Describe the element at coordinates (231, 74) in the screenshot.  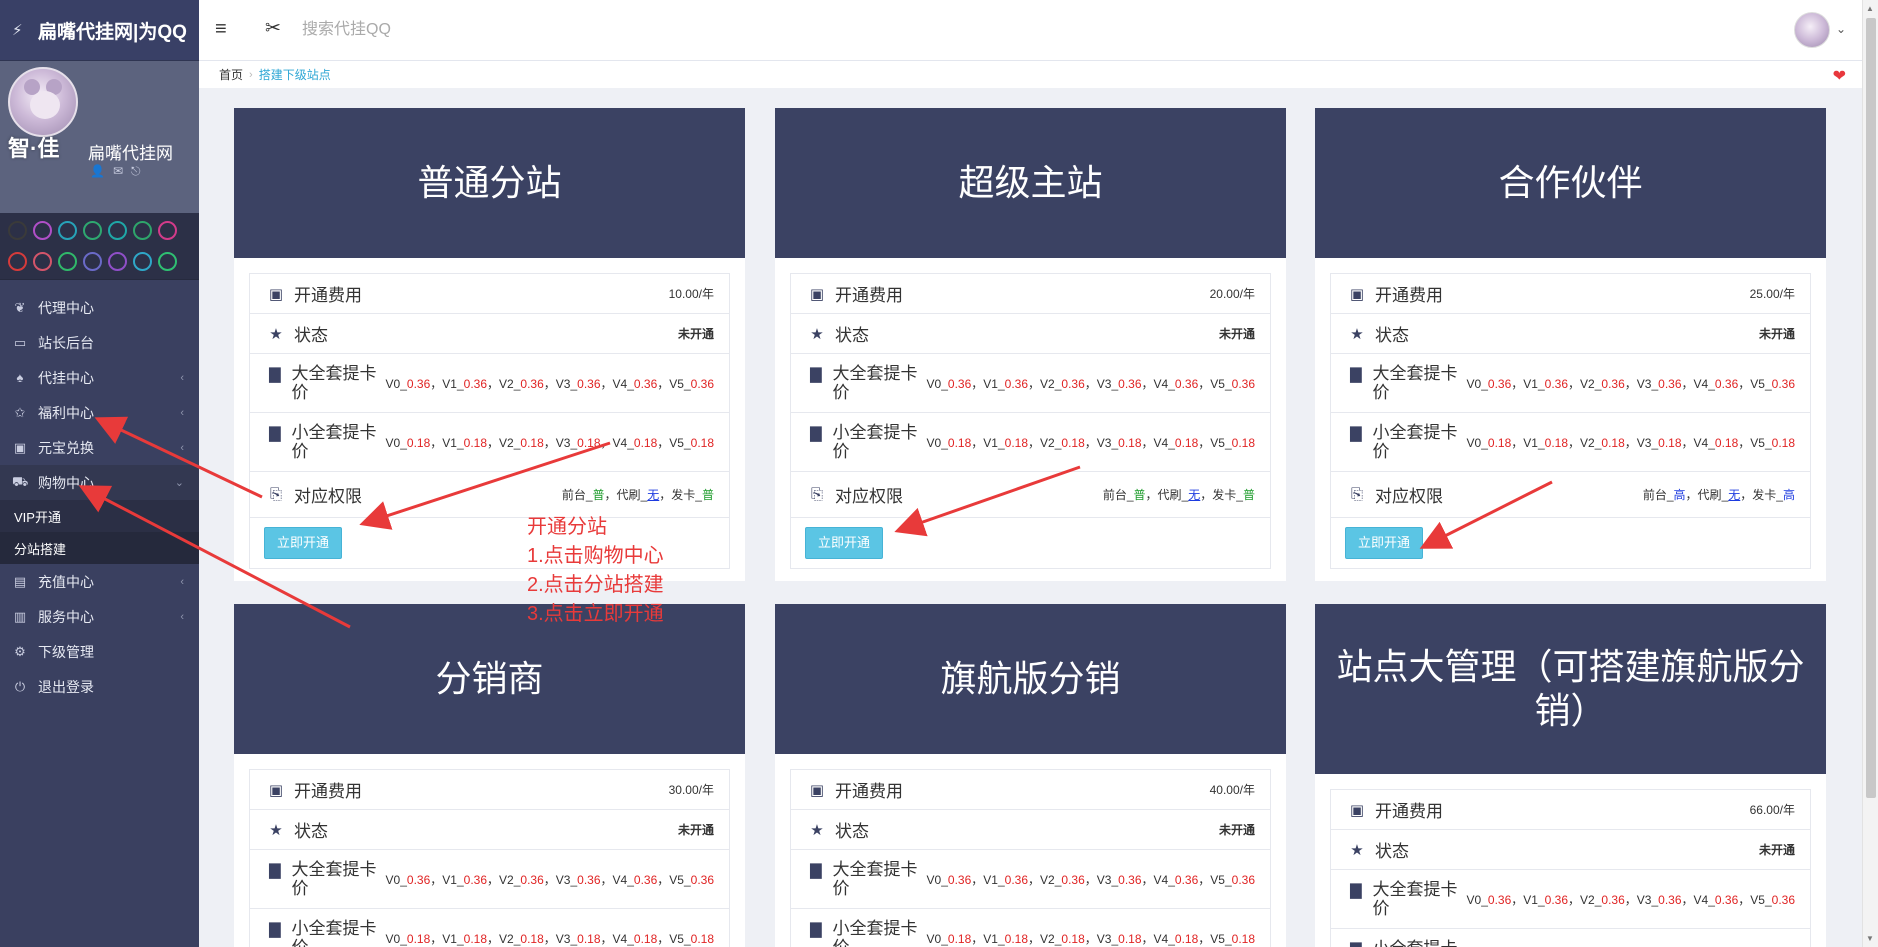
I see `breadcrumb-home: 首页` at that location.